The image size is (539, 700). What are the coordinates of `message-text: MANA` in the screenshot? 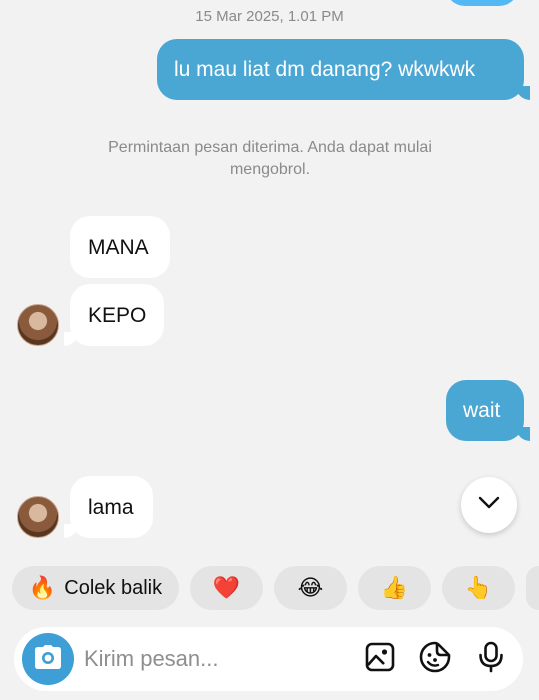 It's located at (118, 247).